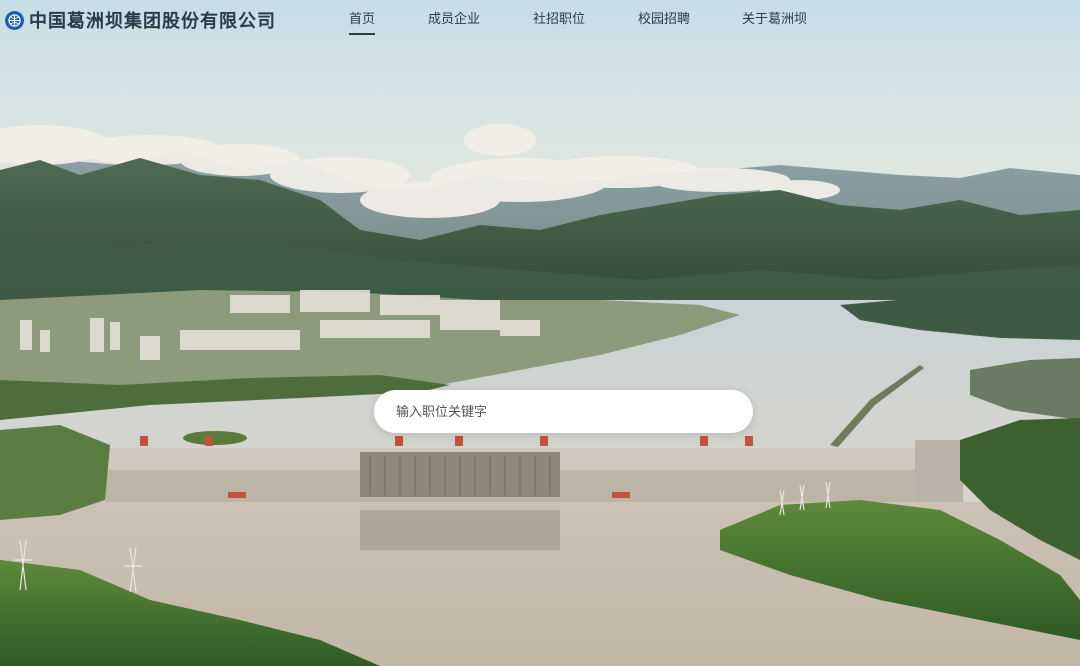 The image size is (1080, 666). Describe the element at coordinates (559, 20) in the screenshot. I see `nav-item-social-recruitment: 社招职位` at that location.